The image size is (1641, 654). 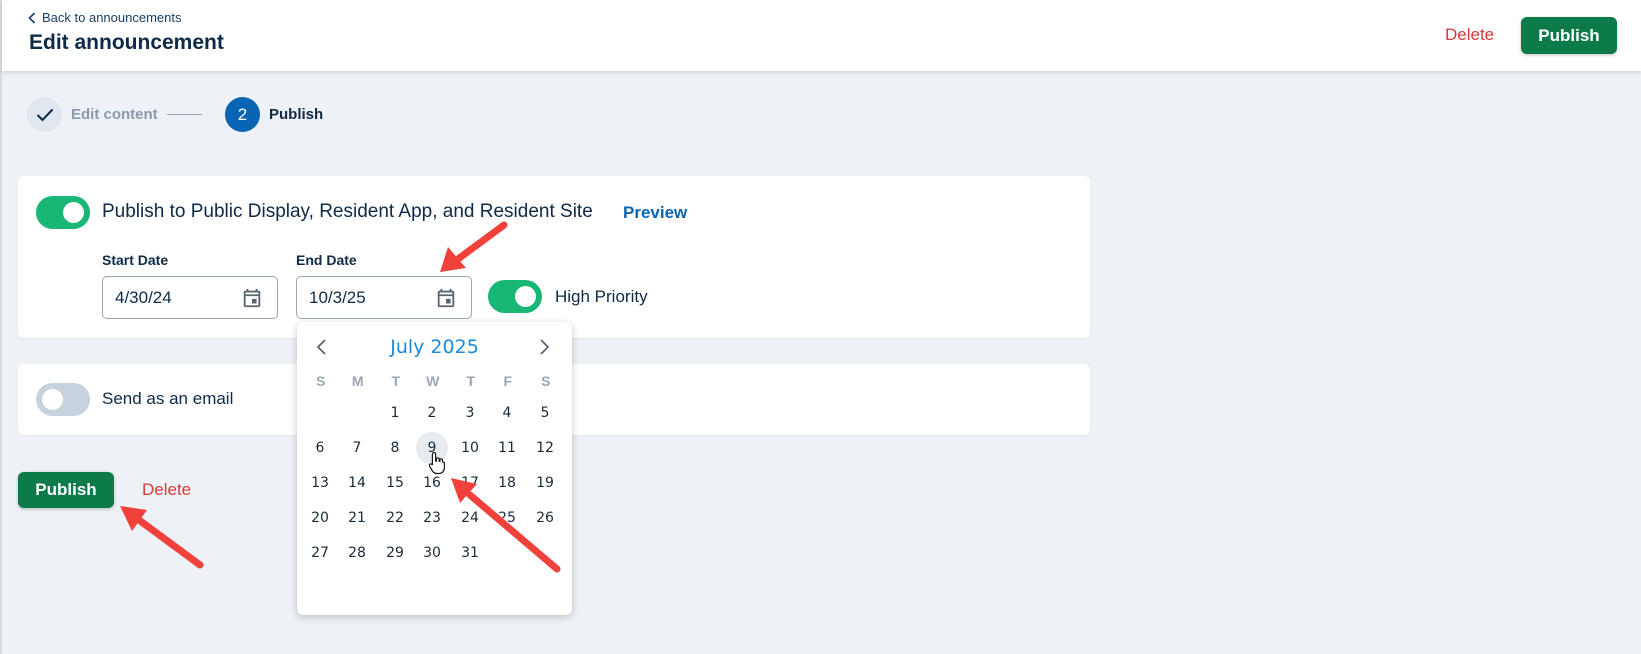 What do you see at coordinates (545, 483) in the screenshot?
I see `calendar-day: 19` at bounding box center [545, 483].